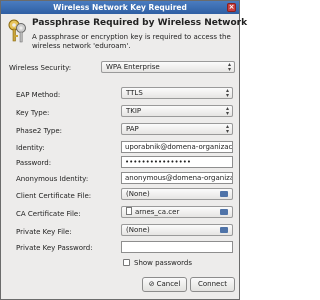 This screenshot has height=300, width=320. What do you see at coordinates (54, 196) in the screenshot?
I see `client-cert-label: Client Certificate File:` at bounding box center [54, 196].